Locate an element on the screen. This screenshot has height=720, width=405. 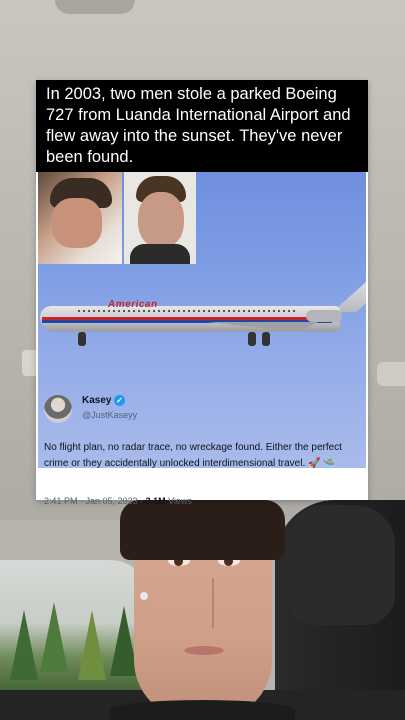
avatar is located at coordinates (58, 409).